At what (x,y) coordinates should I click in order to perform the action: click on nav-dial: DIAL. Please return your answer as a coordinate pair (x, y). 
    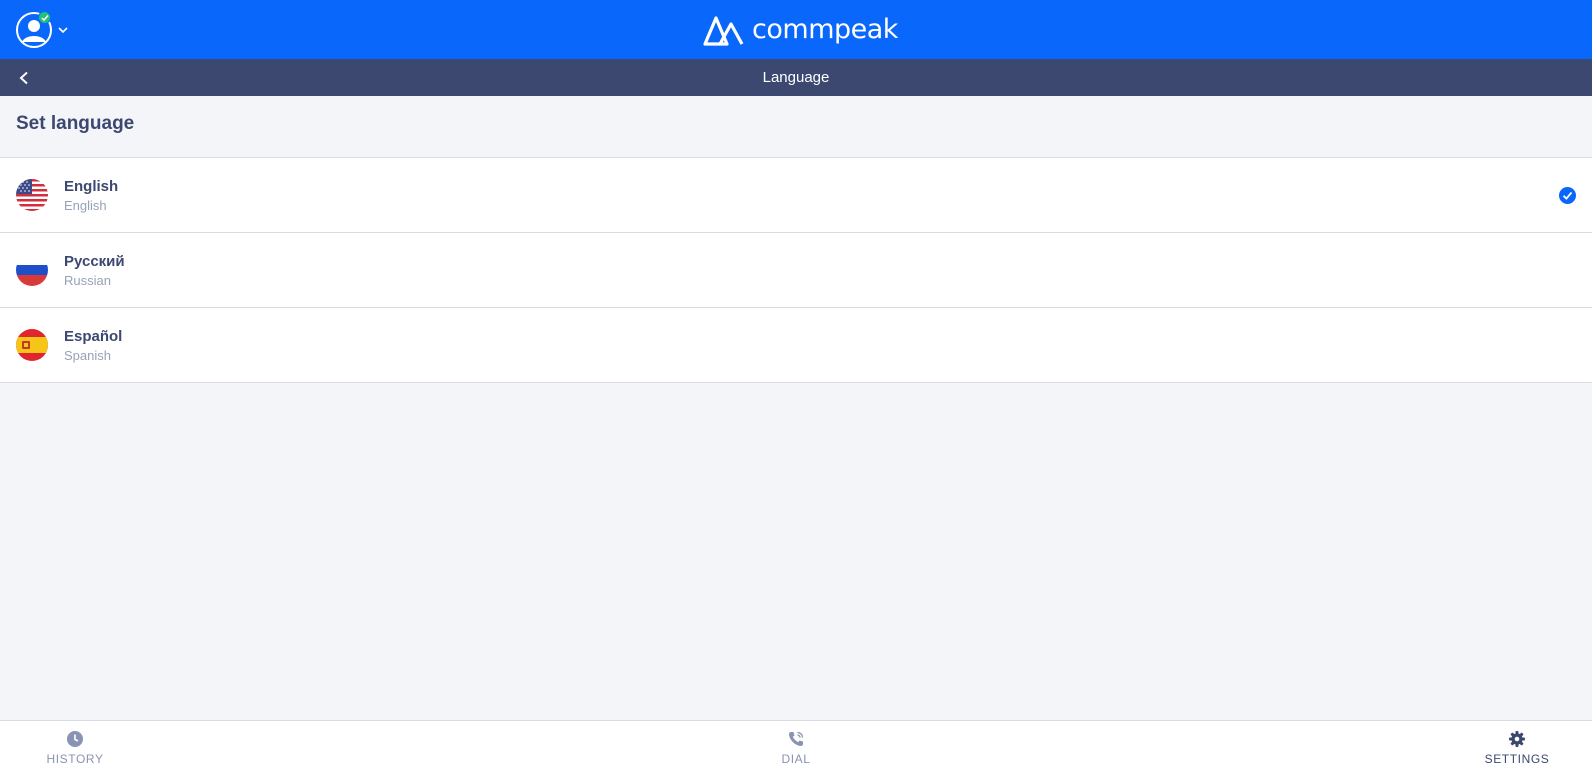
    Looking at the image, I should click on (796, 747).